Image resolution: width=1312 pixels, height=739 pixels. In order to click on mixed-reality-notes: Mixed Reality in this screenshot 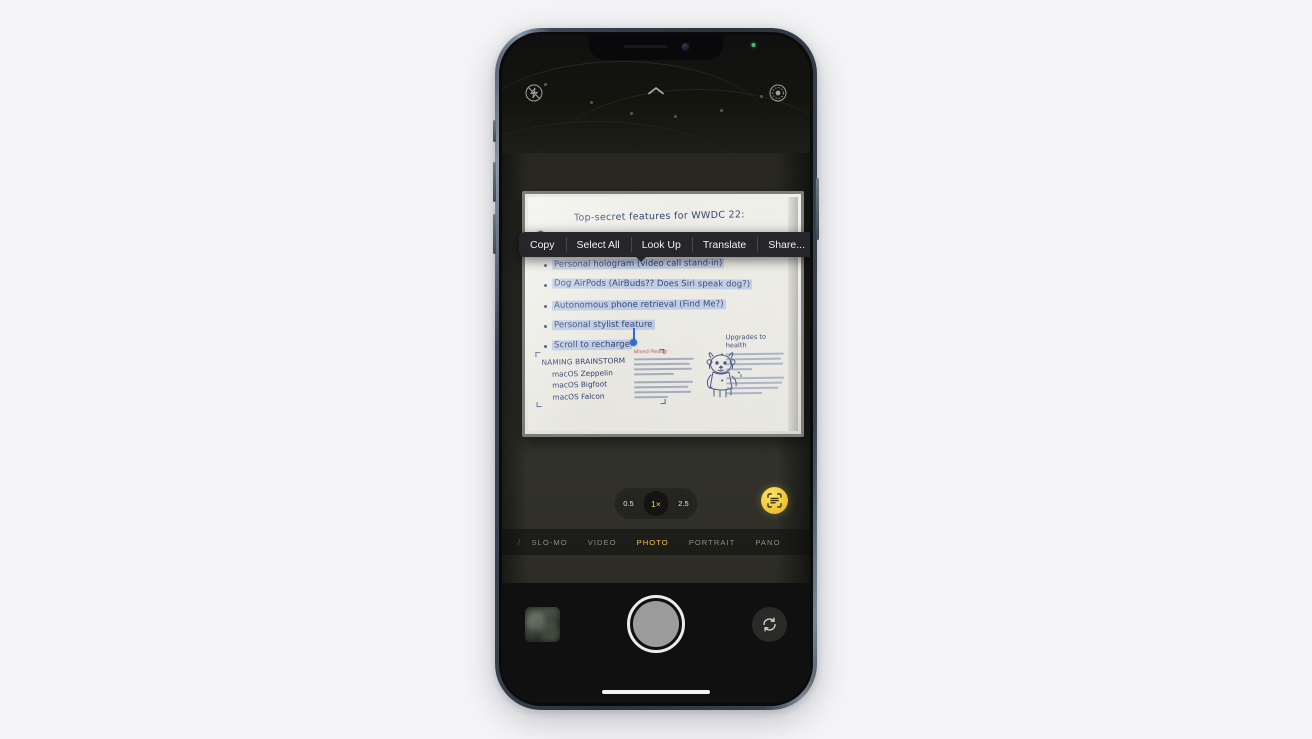, I will do `click(665, 375)`.